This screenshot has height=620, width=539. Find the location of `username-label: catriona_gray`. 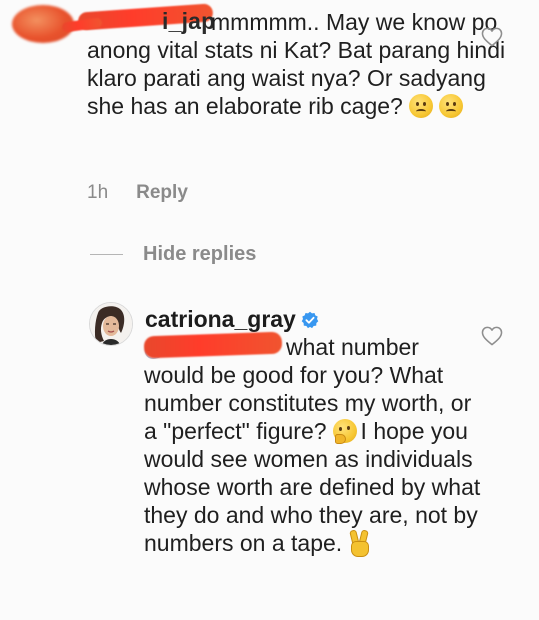

username-label: catriona_gray is located at coordinates (220, 319).